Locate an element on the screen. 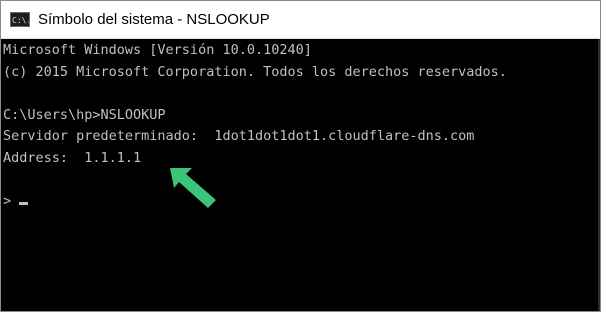  scrollbar-track is located at coordinates (599, 175).